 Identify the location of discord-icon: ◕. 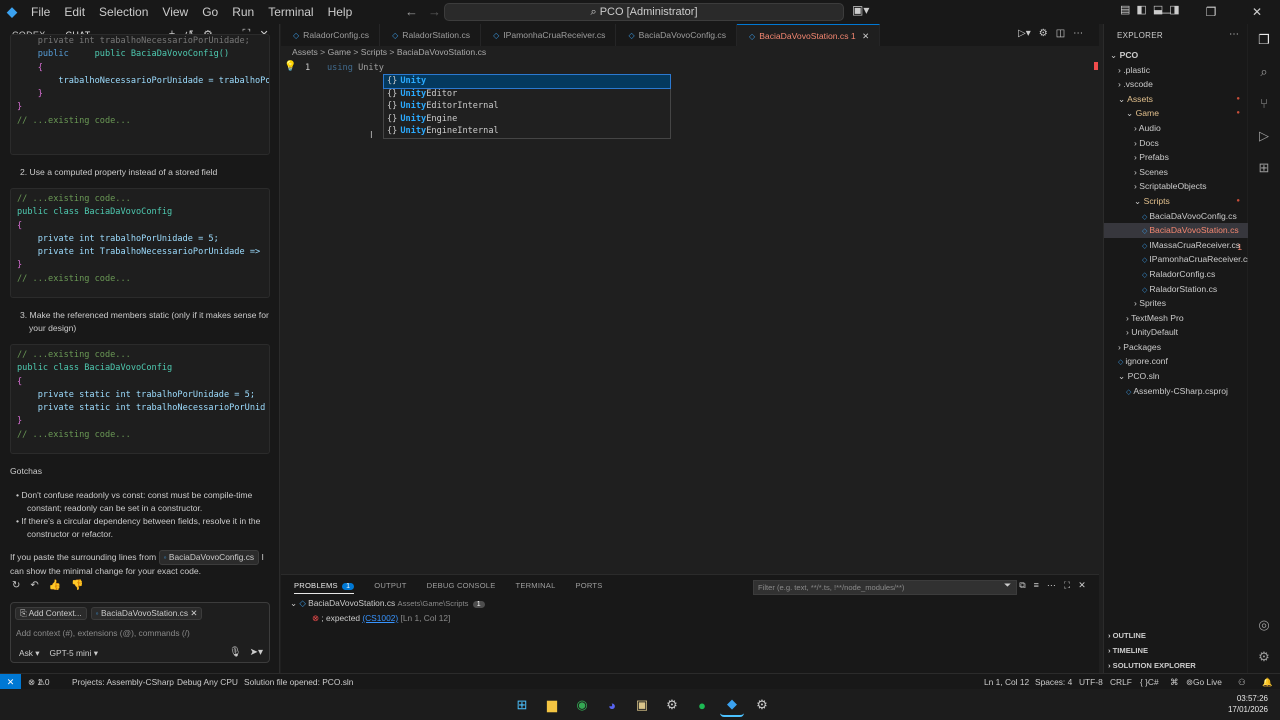
(612, 705).